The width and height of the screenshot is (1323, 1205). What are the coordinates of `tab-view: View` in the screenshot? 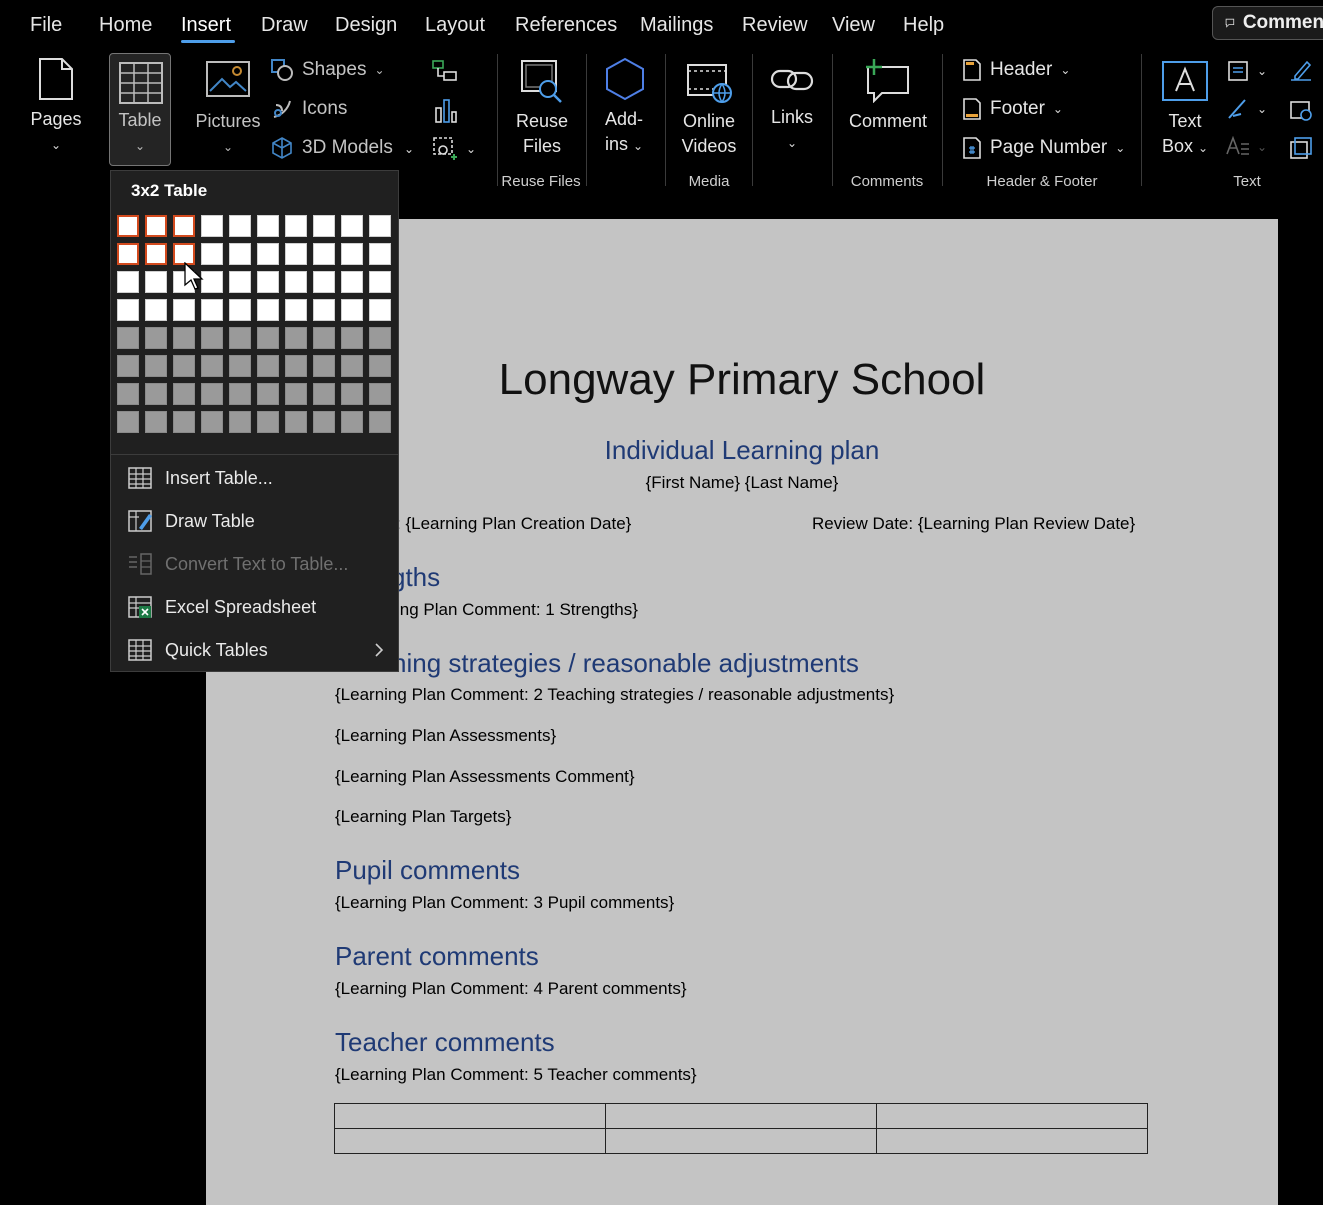 It's located at (853, 25).